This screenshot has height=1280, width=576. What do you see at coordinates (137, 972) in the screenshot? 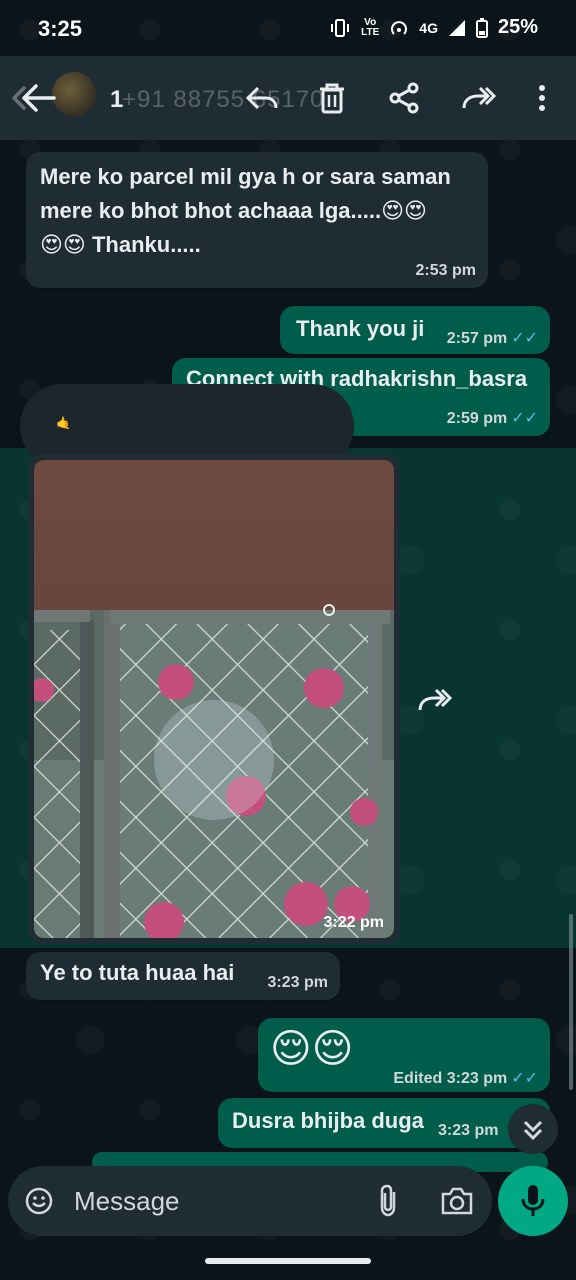
I see `message-text: Ye to tuta huaa hai` at bounding box center [137, 972].